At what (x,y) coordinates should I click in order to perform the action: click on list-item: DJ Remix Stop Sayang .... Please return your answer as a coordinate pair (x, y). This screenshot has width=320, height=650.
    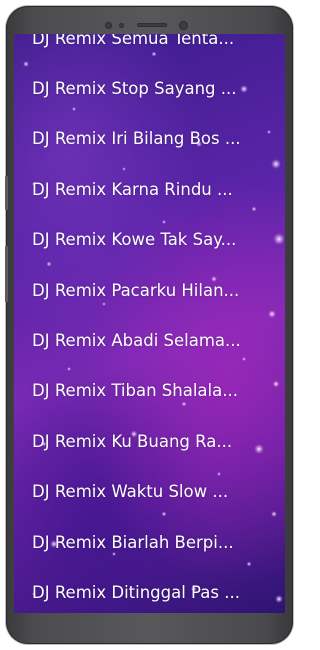
    Looking at the image, I should click on (149, 88).